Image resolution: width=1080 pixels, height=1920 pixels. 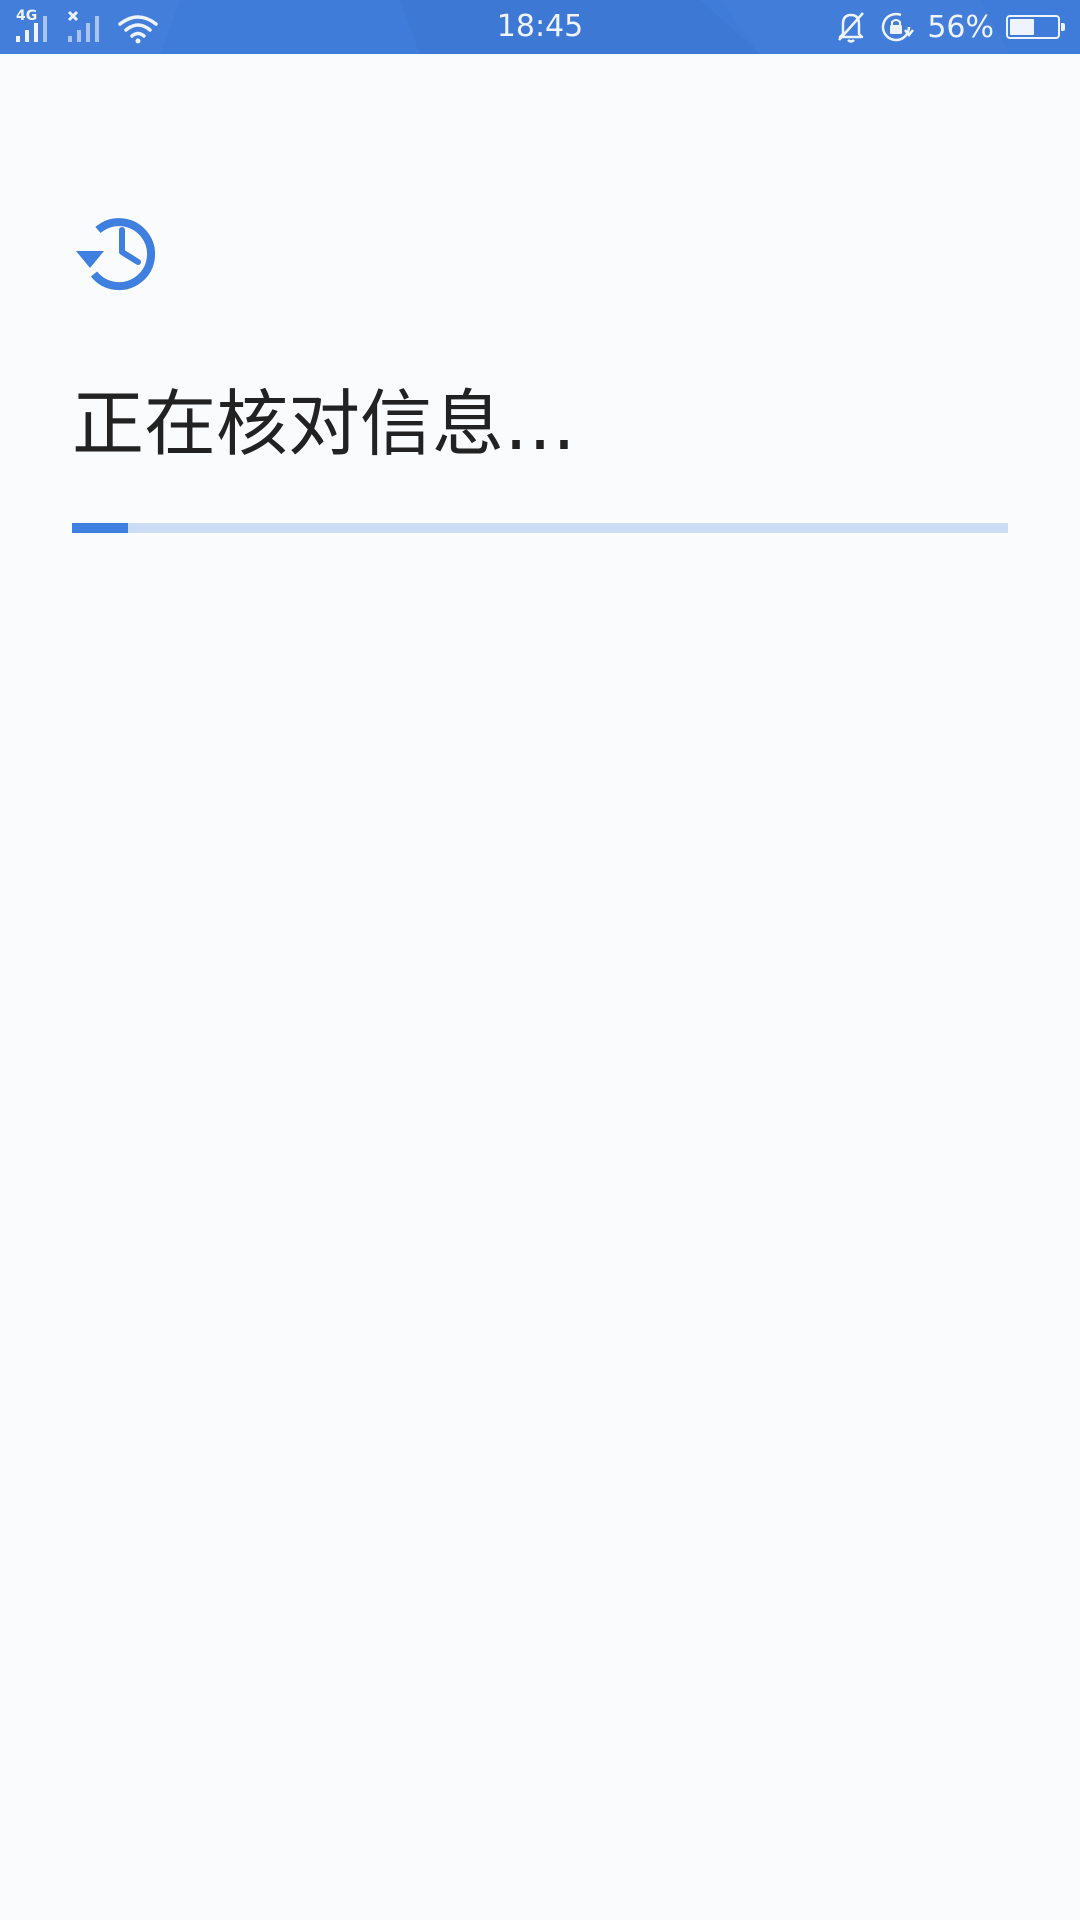 What do you see at coordinates (118, 252) in the screenshot?
I see `history-icon` at bounding box center [118, 252].